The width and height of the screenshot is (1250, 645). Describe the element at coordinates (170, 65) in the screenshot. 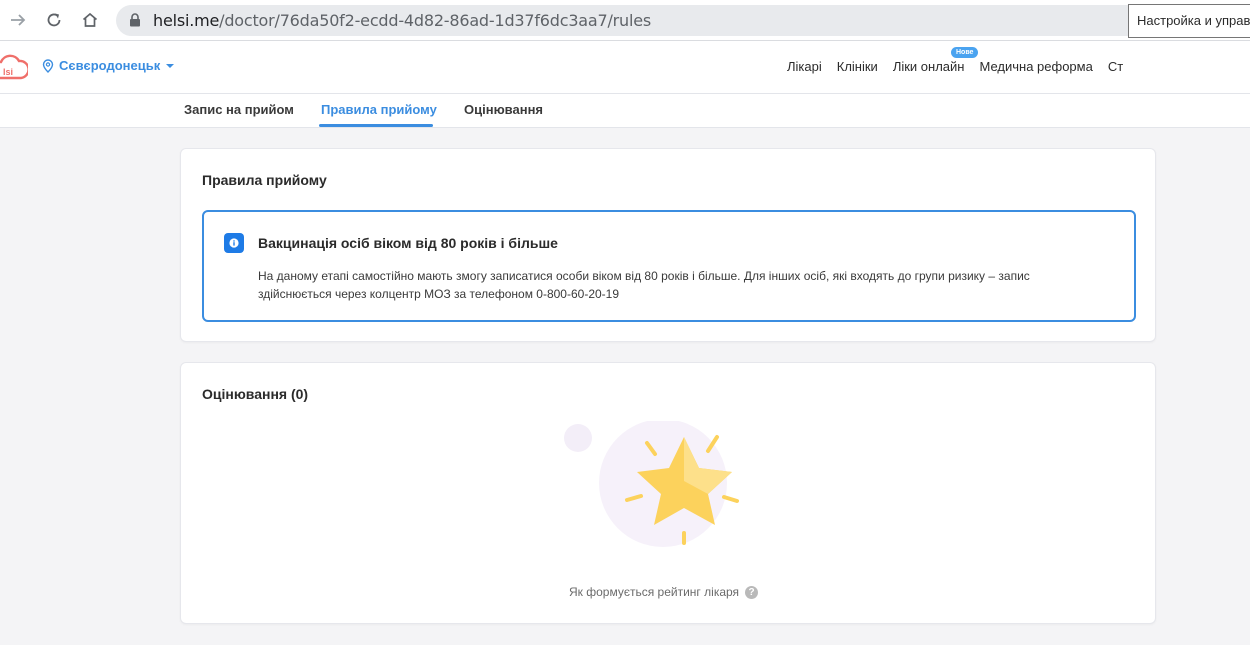

I see `caret-down-icon` at that location.